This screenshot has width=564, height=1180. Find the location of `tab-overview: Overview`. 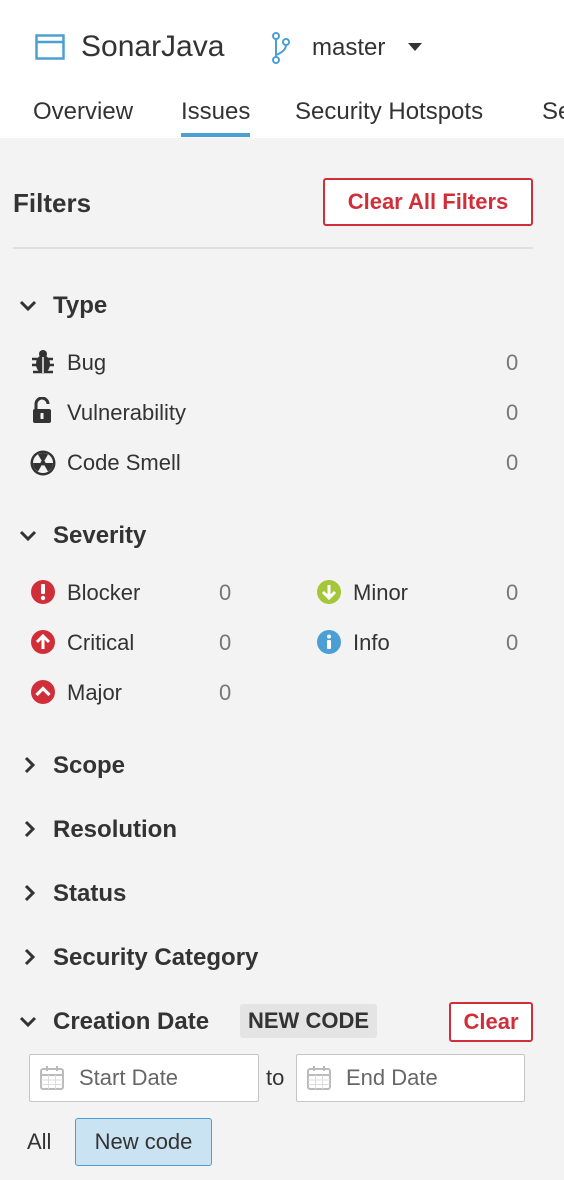

tab-overview: Overview is located at coordinates (83, 112).